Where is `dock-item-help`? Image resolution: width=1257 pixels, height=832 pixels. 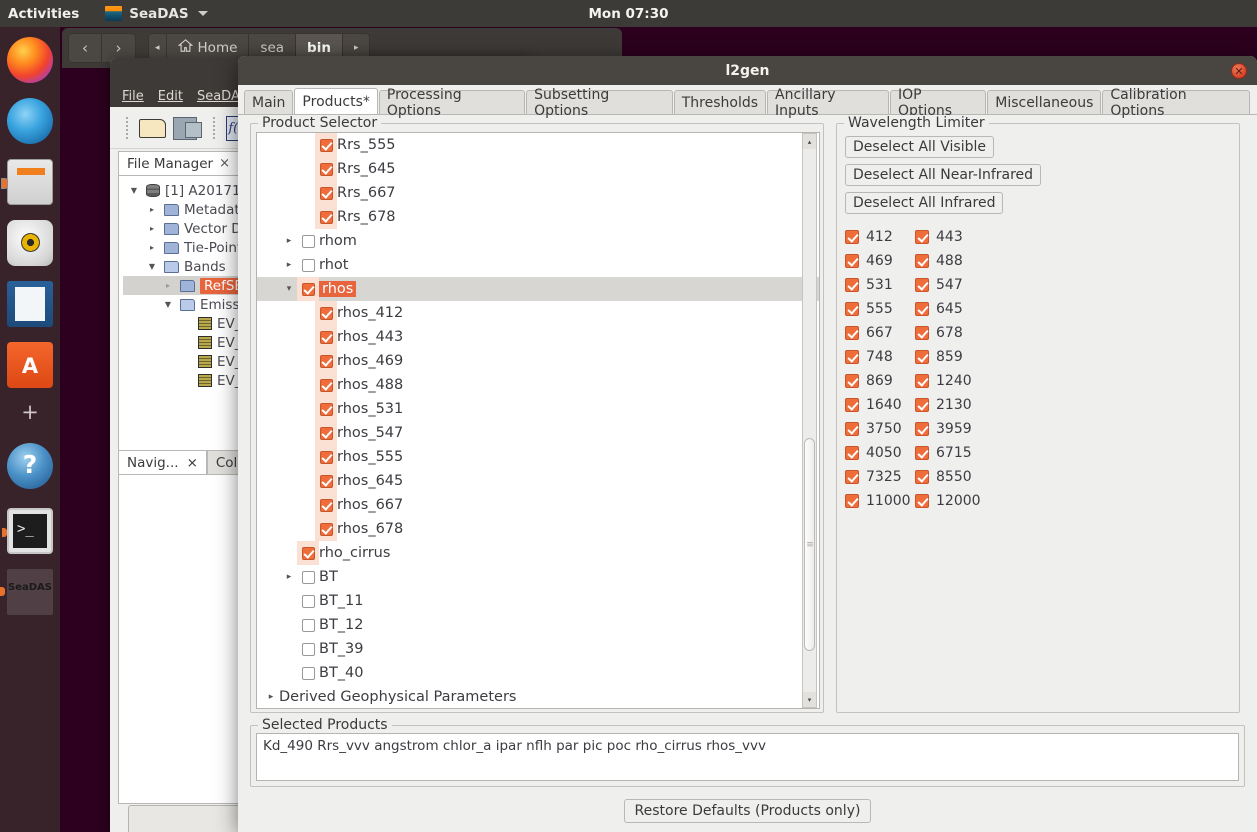 dock-item-help is located at coordinates (30, 466).